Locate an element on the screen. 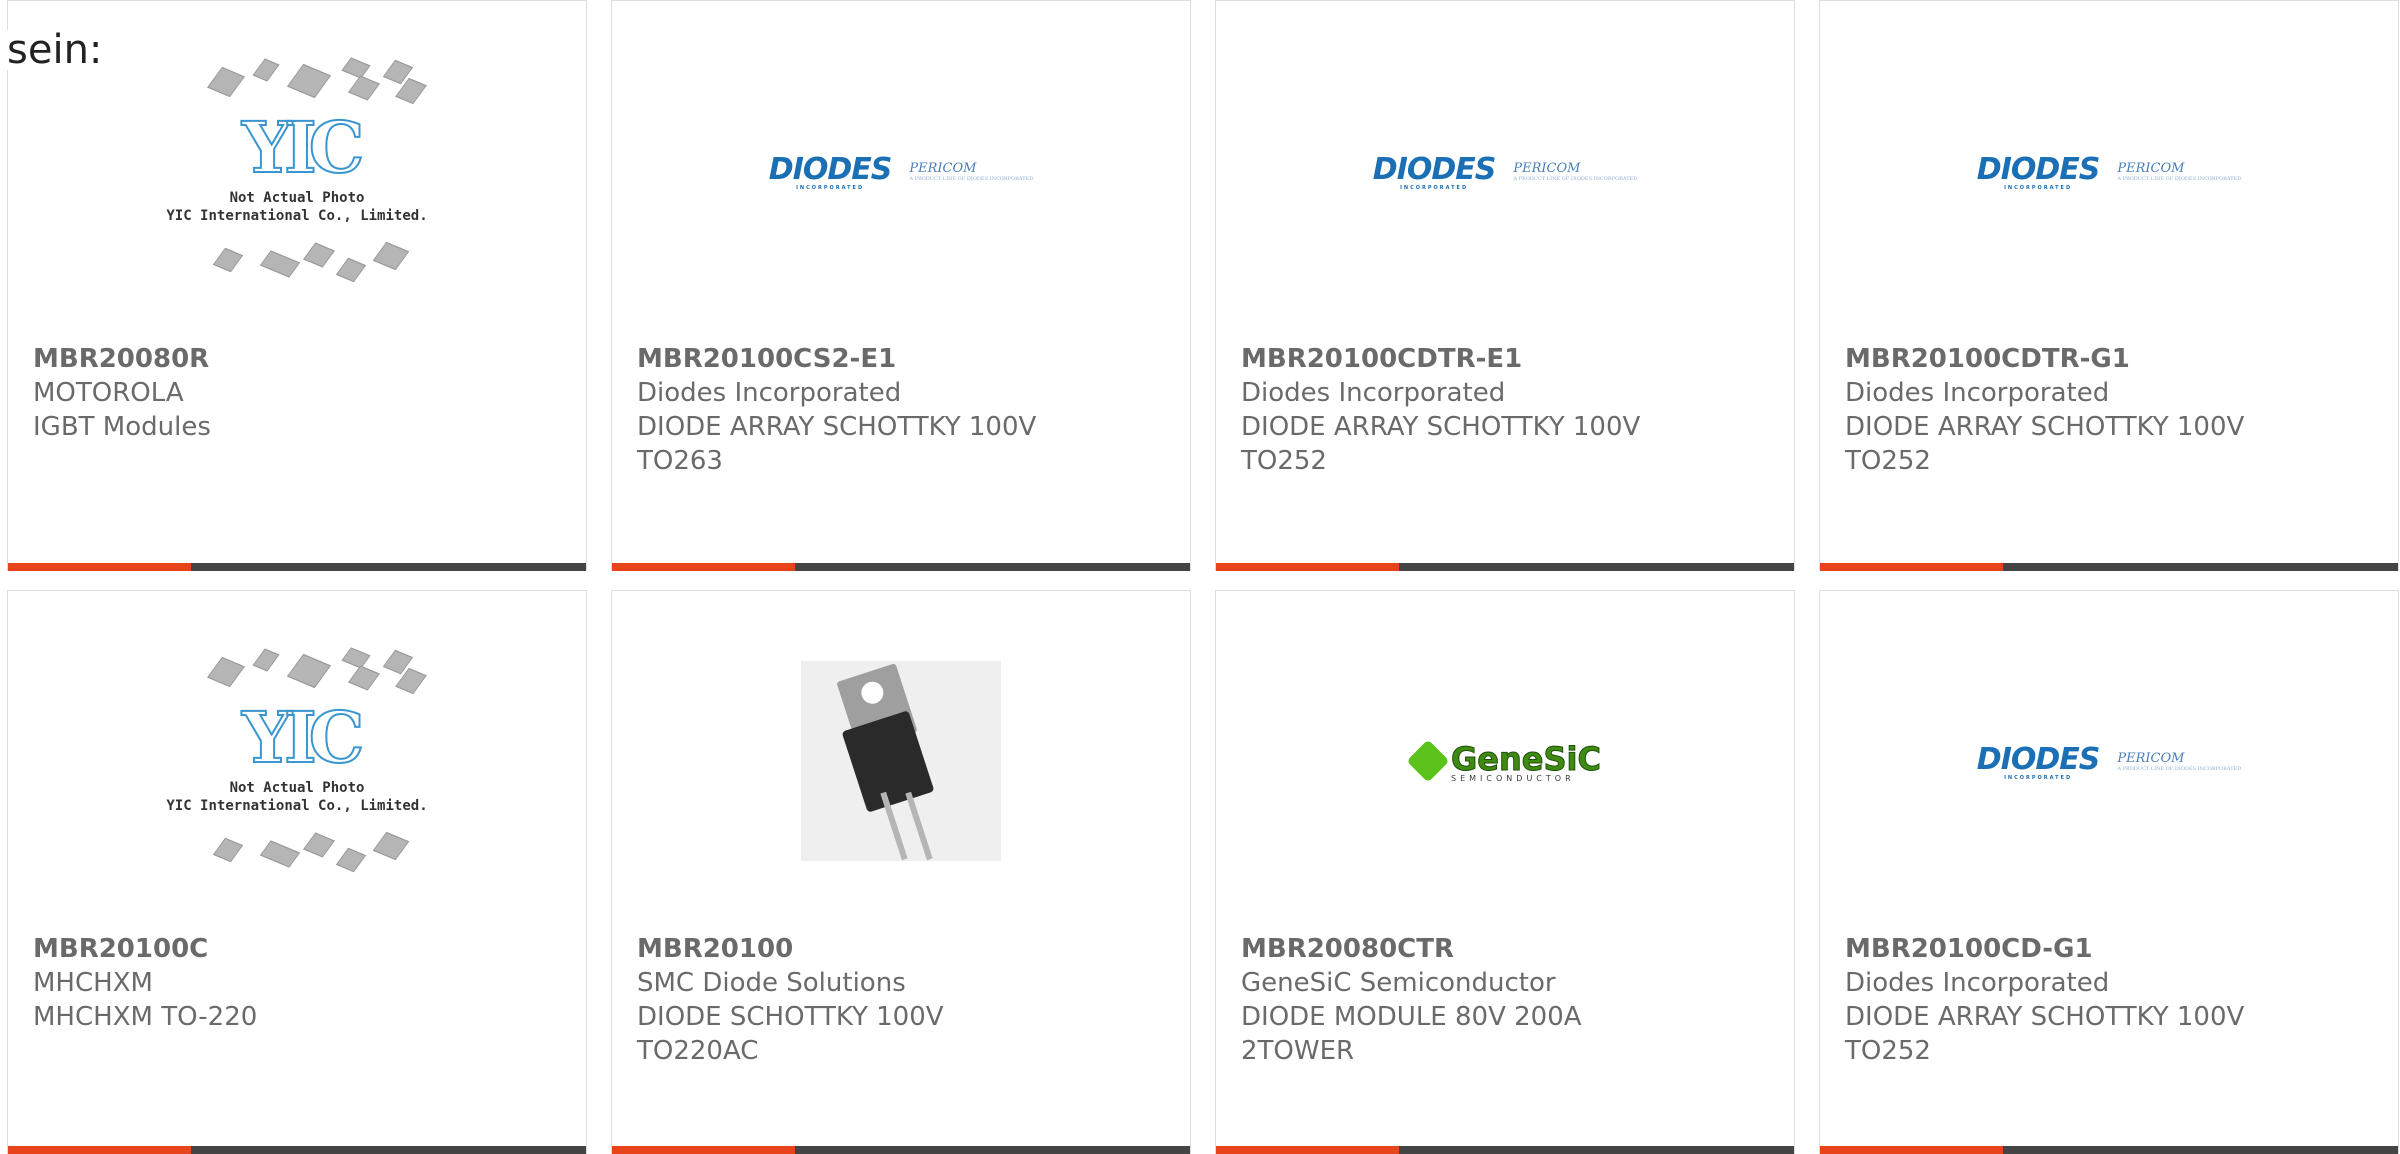 The height and width of the screenshot is (1154, 2400). part-number: MBR20080R is located at coordinates (304, 359).